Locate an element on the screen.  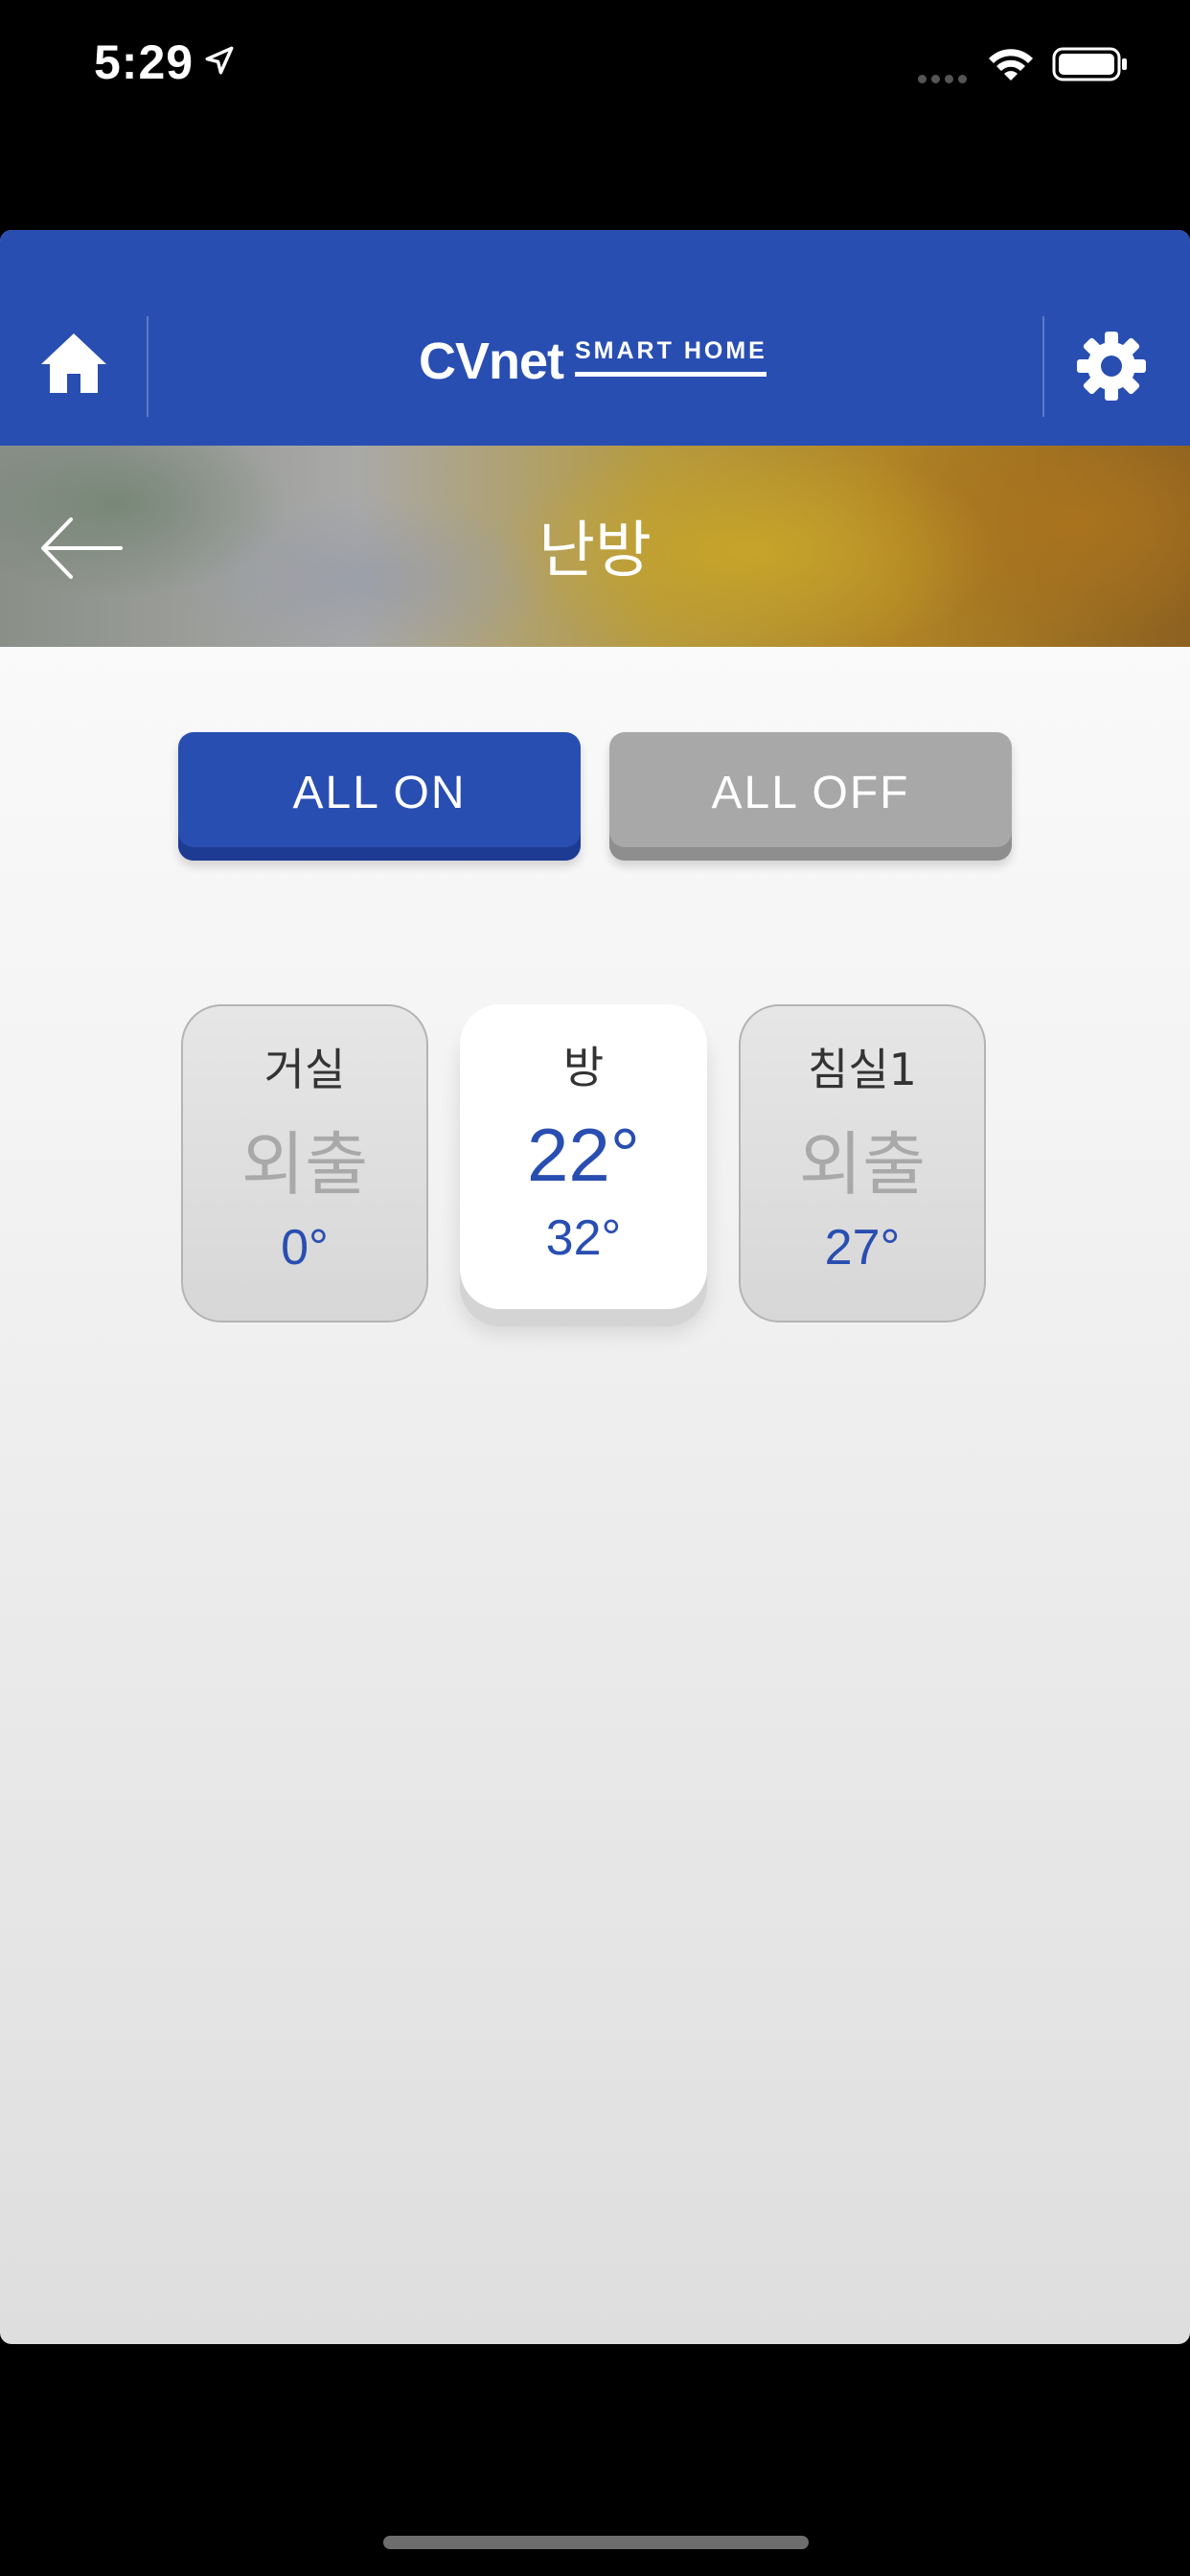
logo-underline is located at coordinates (671, 374).